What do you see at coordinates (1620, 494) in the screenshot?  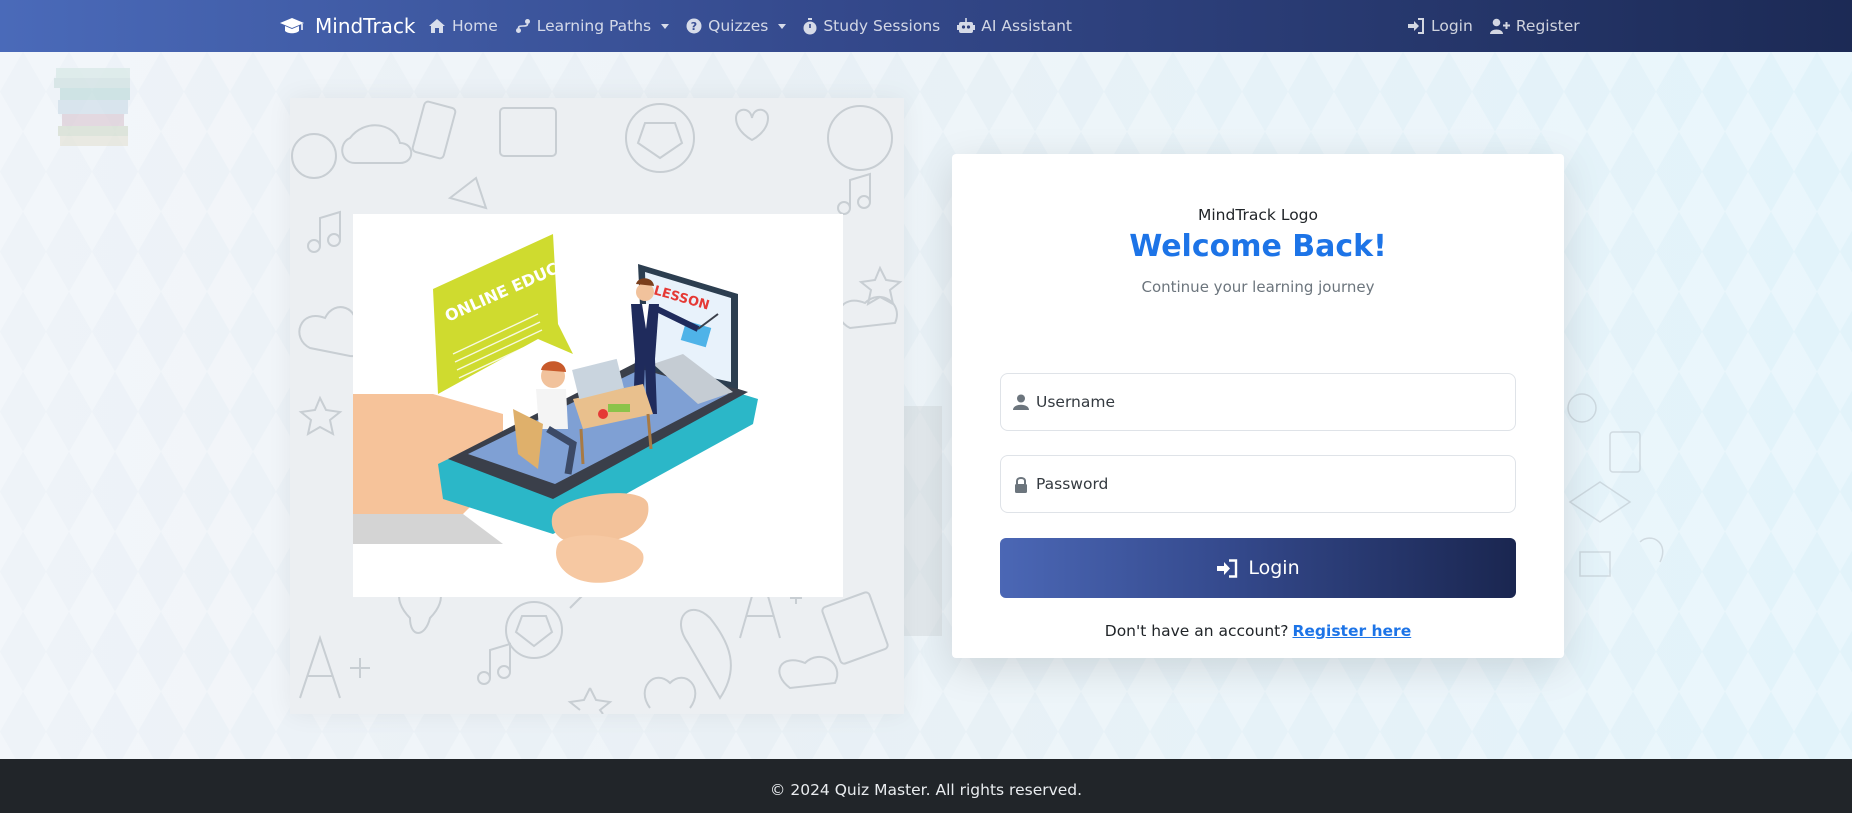 I see `background-doodles-icon` at bounding box center [1620, 494].